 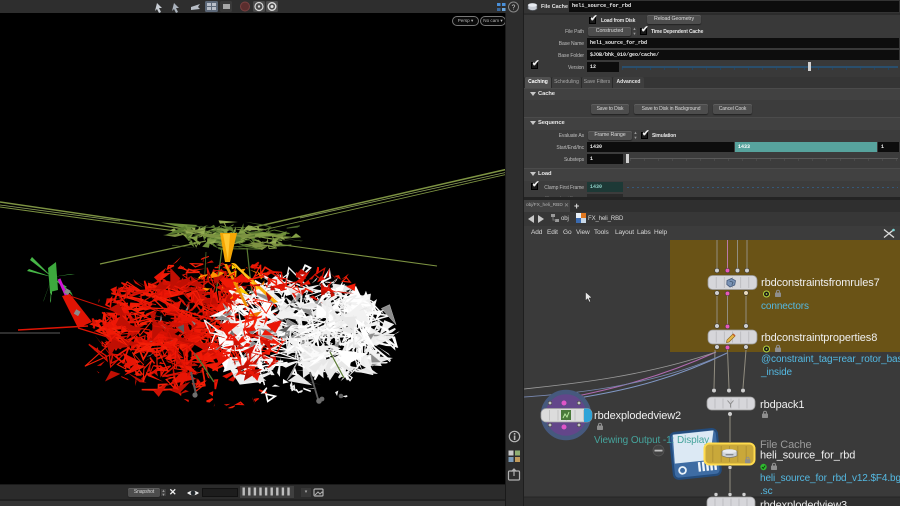 What do you see at coordinates (820, 283) in the screenshot?
I see `svg-text: rbdconstraintsfromrules7` at bounding box center [820, 283].